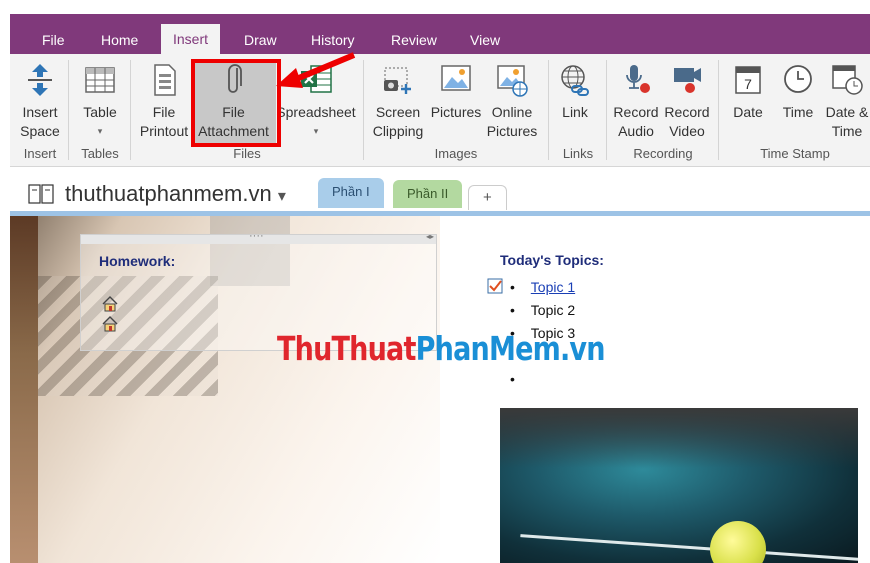 This screenshot has height=563, width=870. What do you see at coordinates (40, 112) in the screenshot?
I see `insert-space-label-1: Insert` at bounding box center [40, 112].